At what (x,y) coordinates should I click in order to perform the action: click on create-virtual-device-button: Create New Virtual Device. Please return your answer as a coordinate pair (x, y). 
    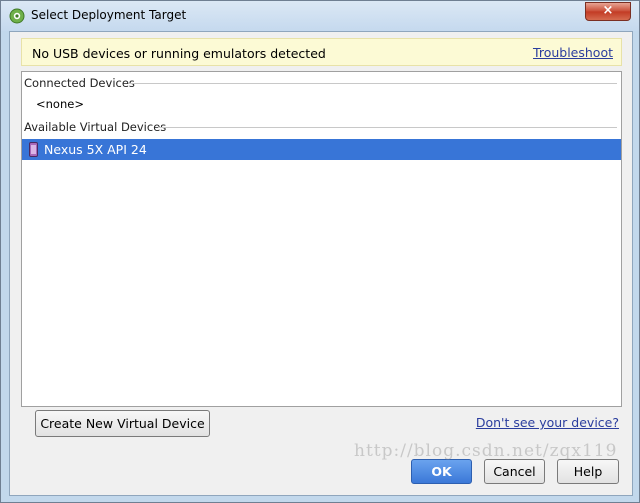
    Looking at the image, I should click on (122, 423).